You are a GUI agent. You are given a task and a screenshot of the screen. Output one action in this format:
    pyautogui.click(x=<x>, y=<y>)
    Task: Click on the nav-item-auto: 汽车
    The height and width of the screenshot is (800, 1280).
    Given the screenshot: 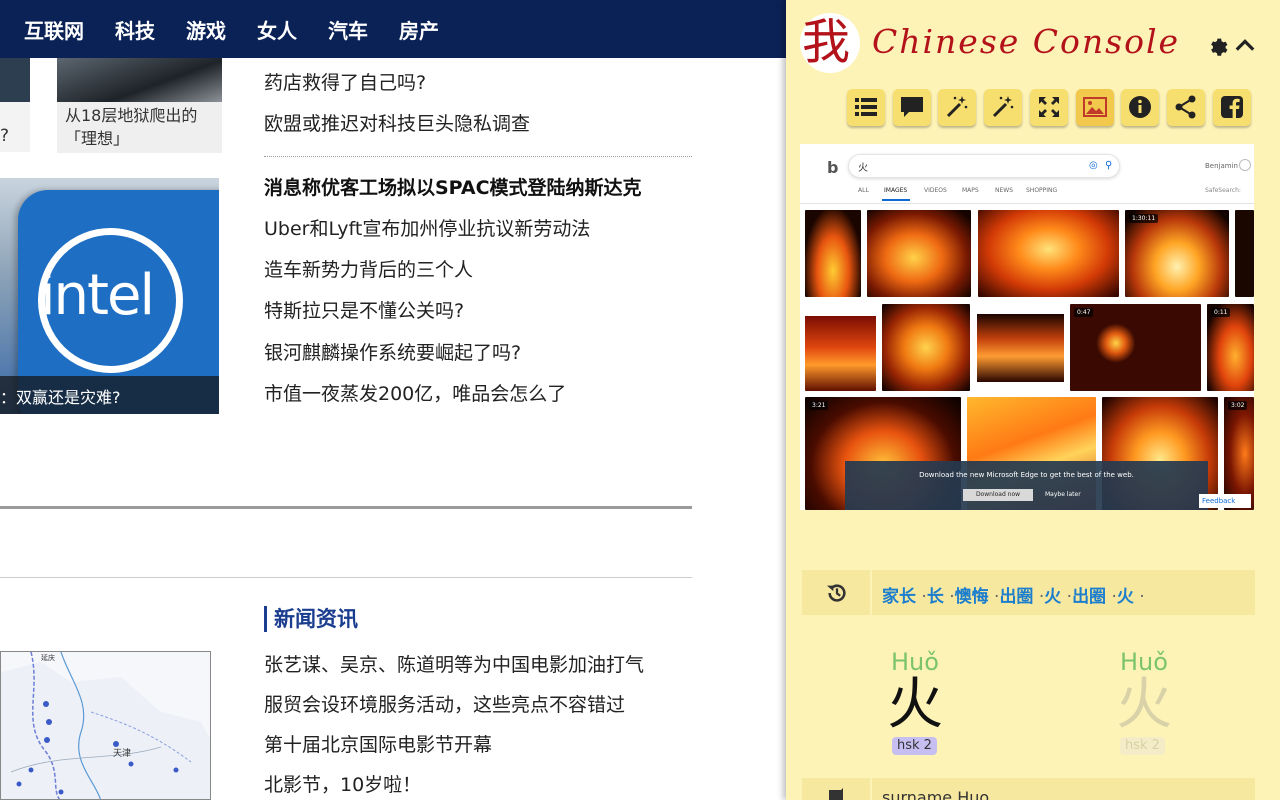 What is the action you would take?
    pyautogui.click(x=348, y=29)
    